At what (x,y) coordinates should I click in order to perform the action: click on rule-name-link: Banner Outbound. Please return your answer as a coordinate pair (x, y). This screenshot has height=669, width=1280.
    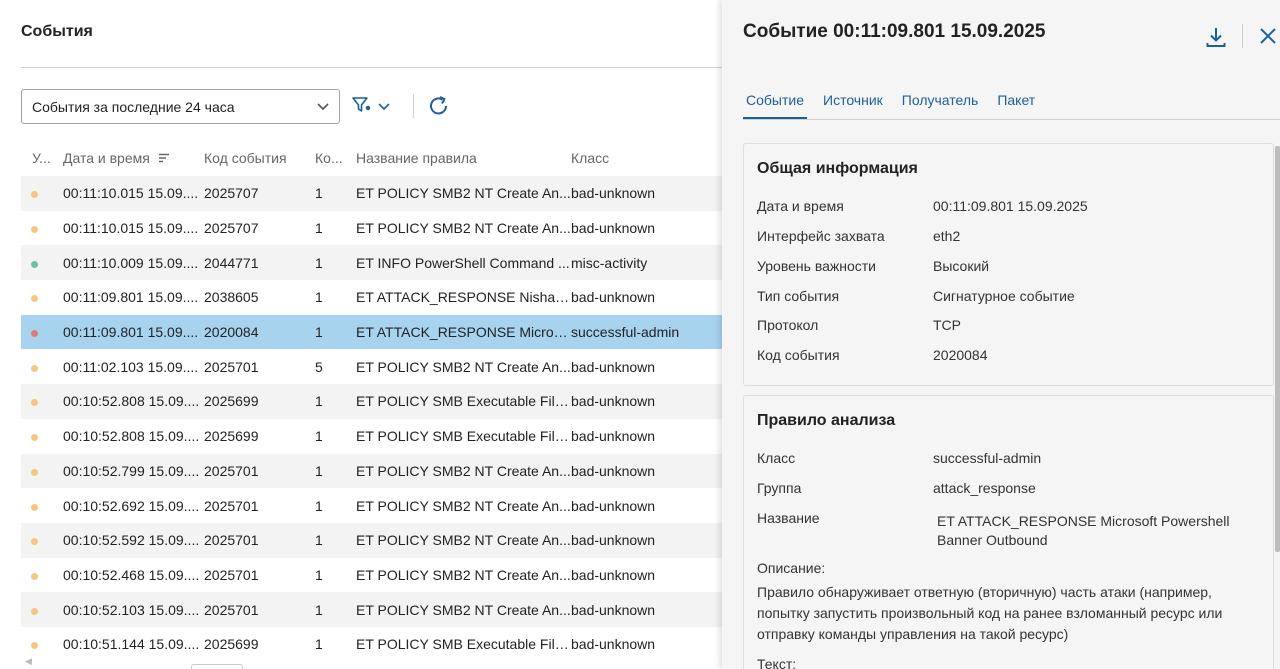
    Looking at the image, I should click on (992, 540).